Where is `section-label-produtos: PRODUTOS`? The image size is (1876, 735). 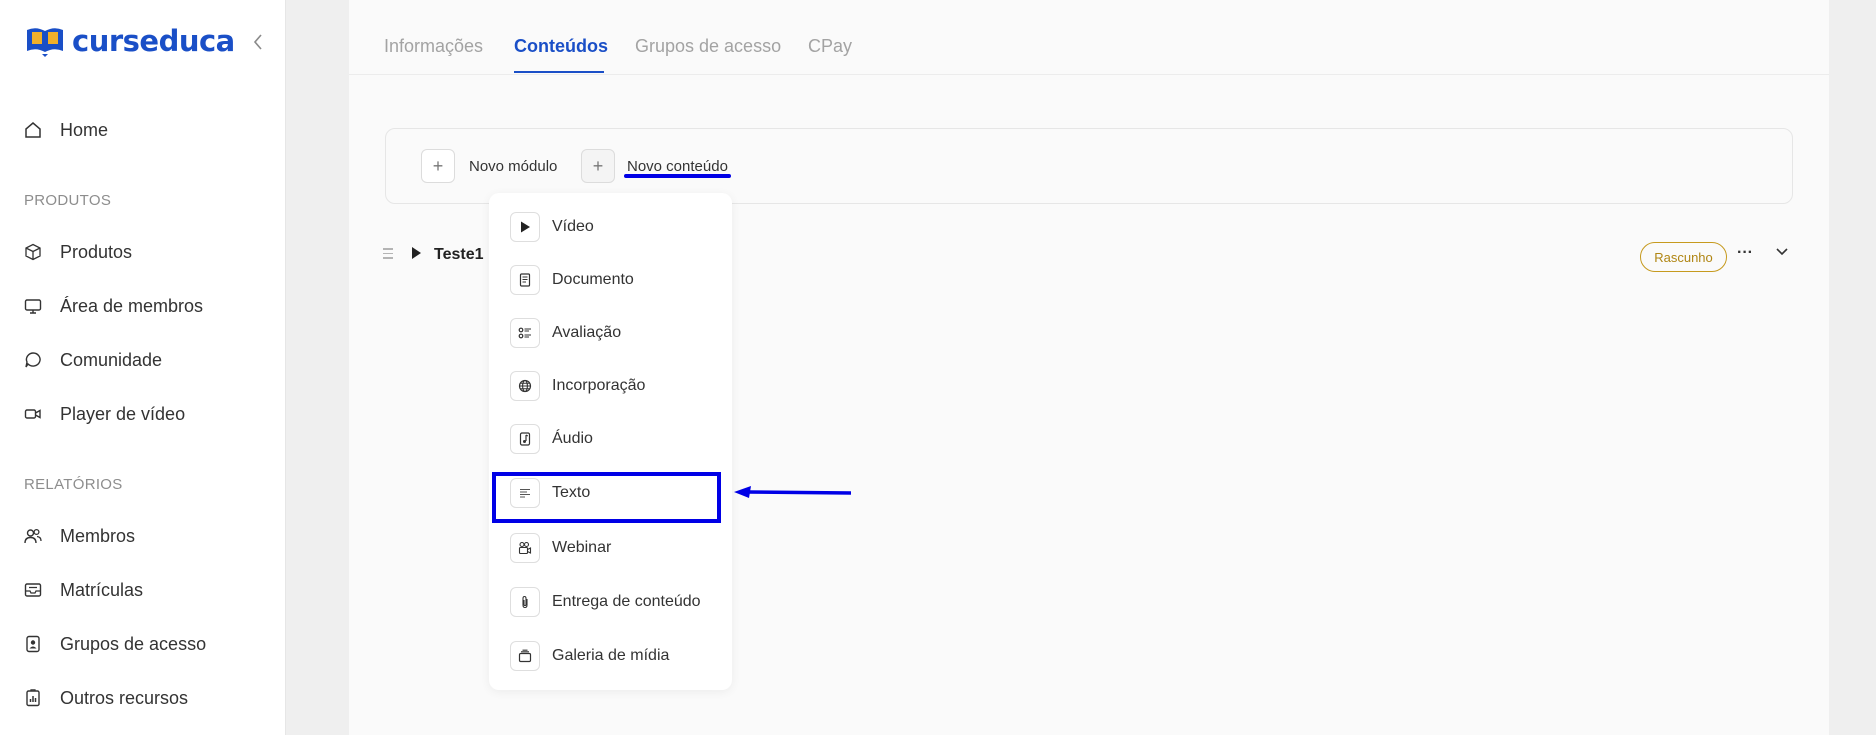 section-label-produtos: PRODUTOS is located at coordinates (68, 200).